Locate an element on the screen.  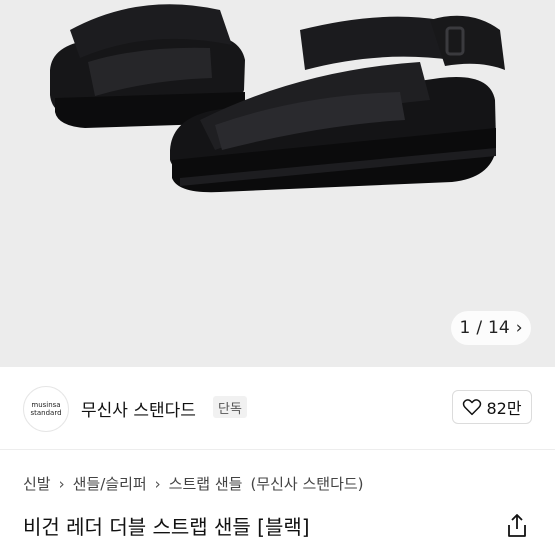
breadcrumb-item-strap-sandals: 스트랩 샌들 is located at coordinates (206, 483).